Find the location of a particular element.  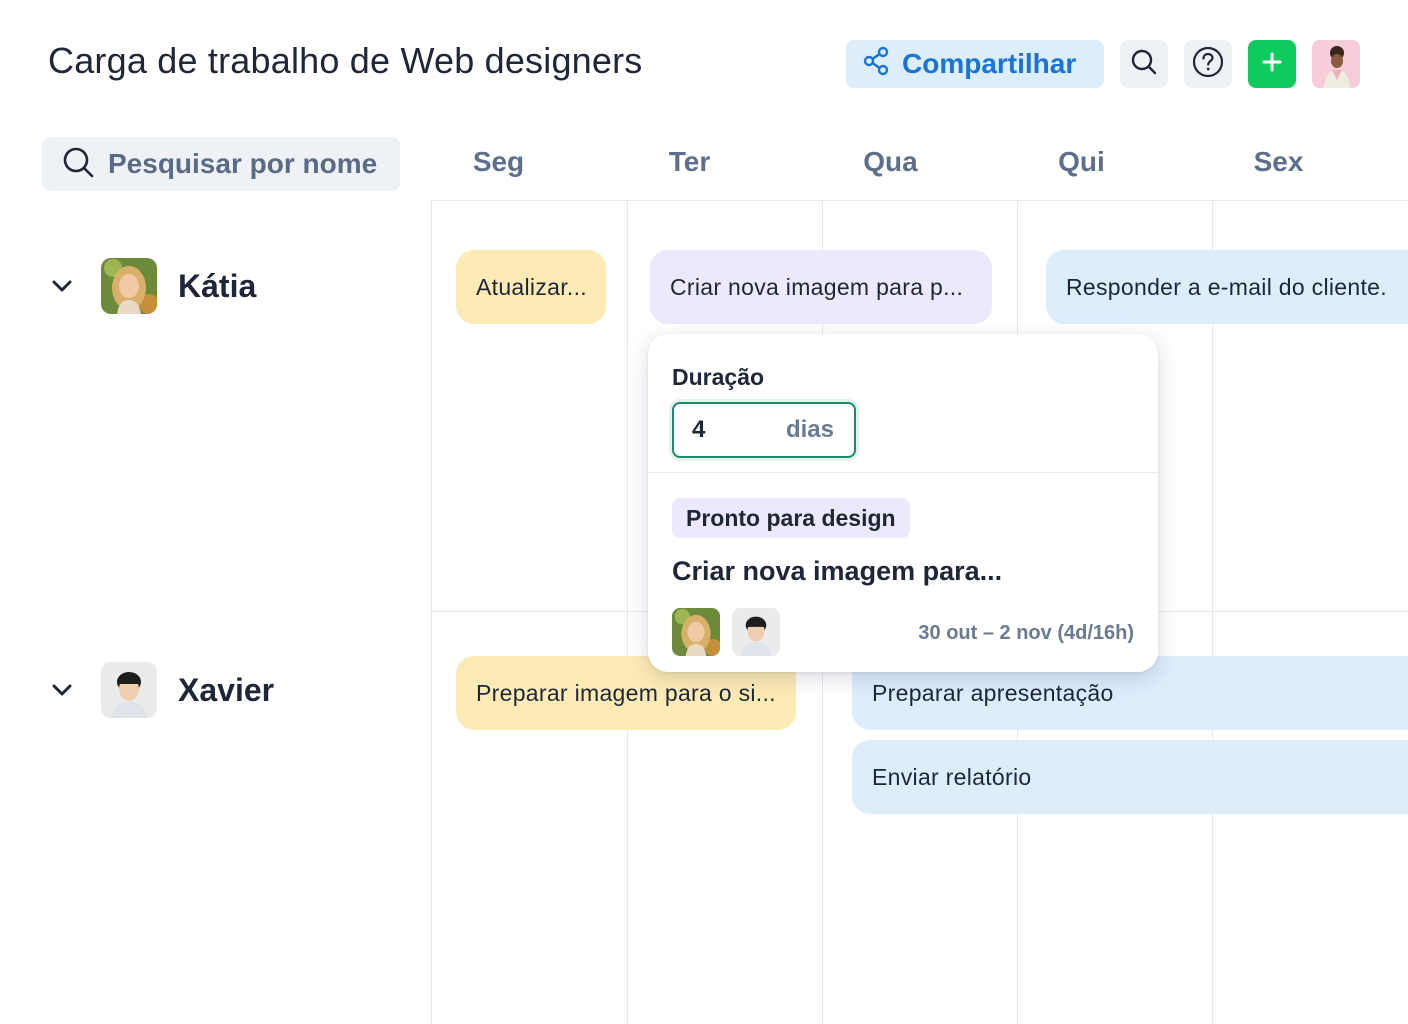

person-row-xavier: Xavier is located at coordinates (161, 690).